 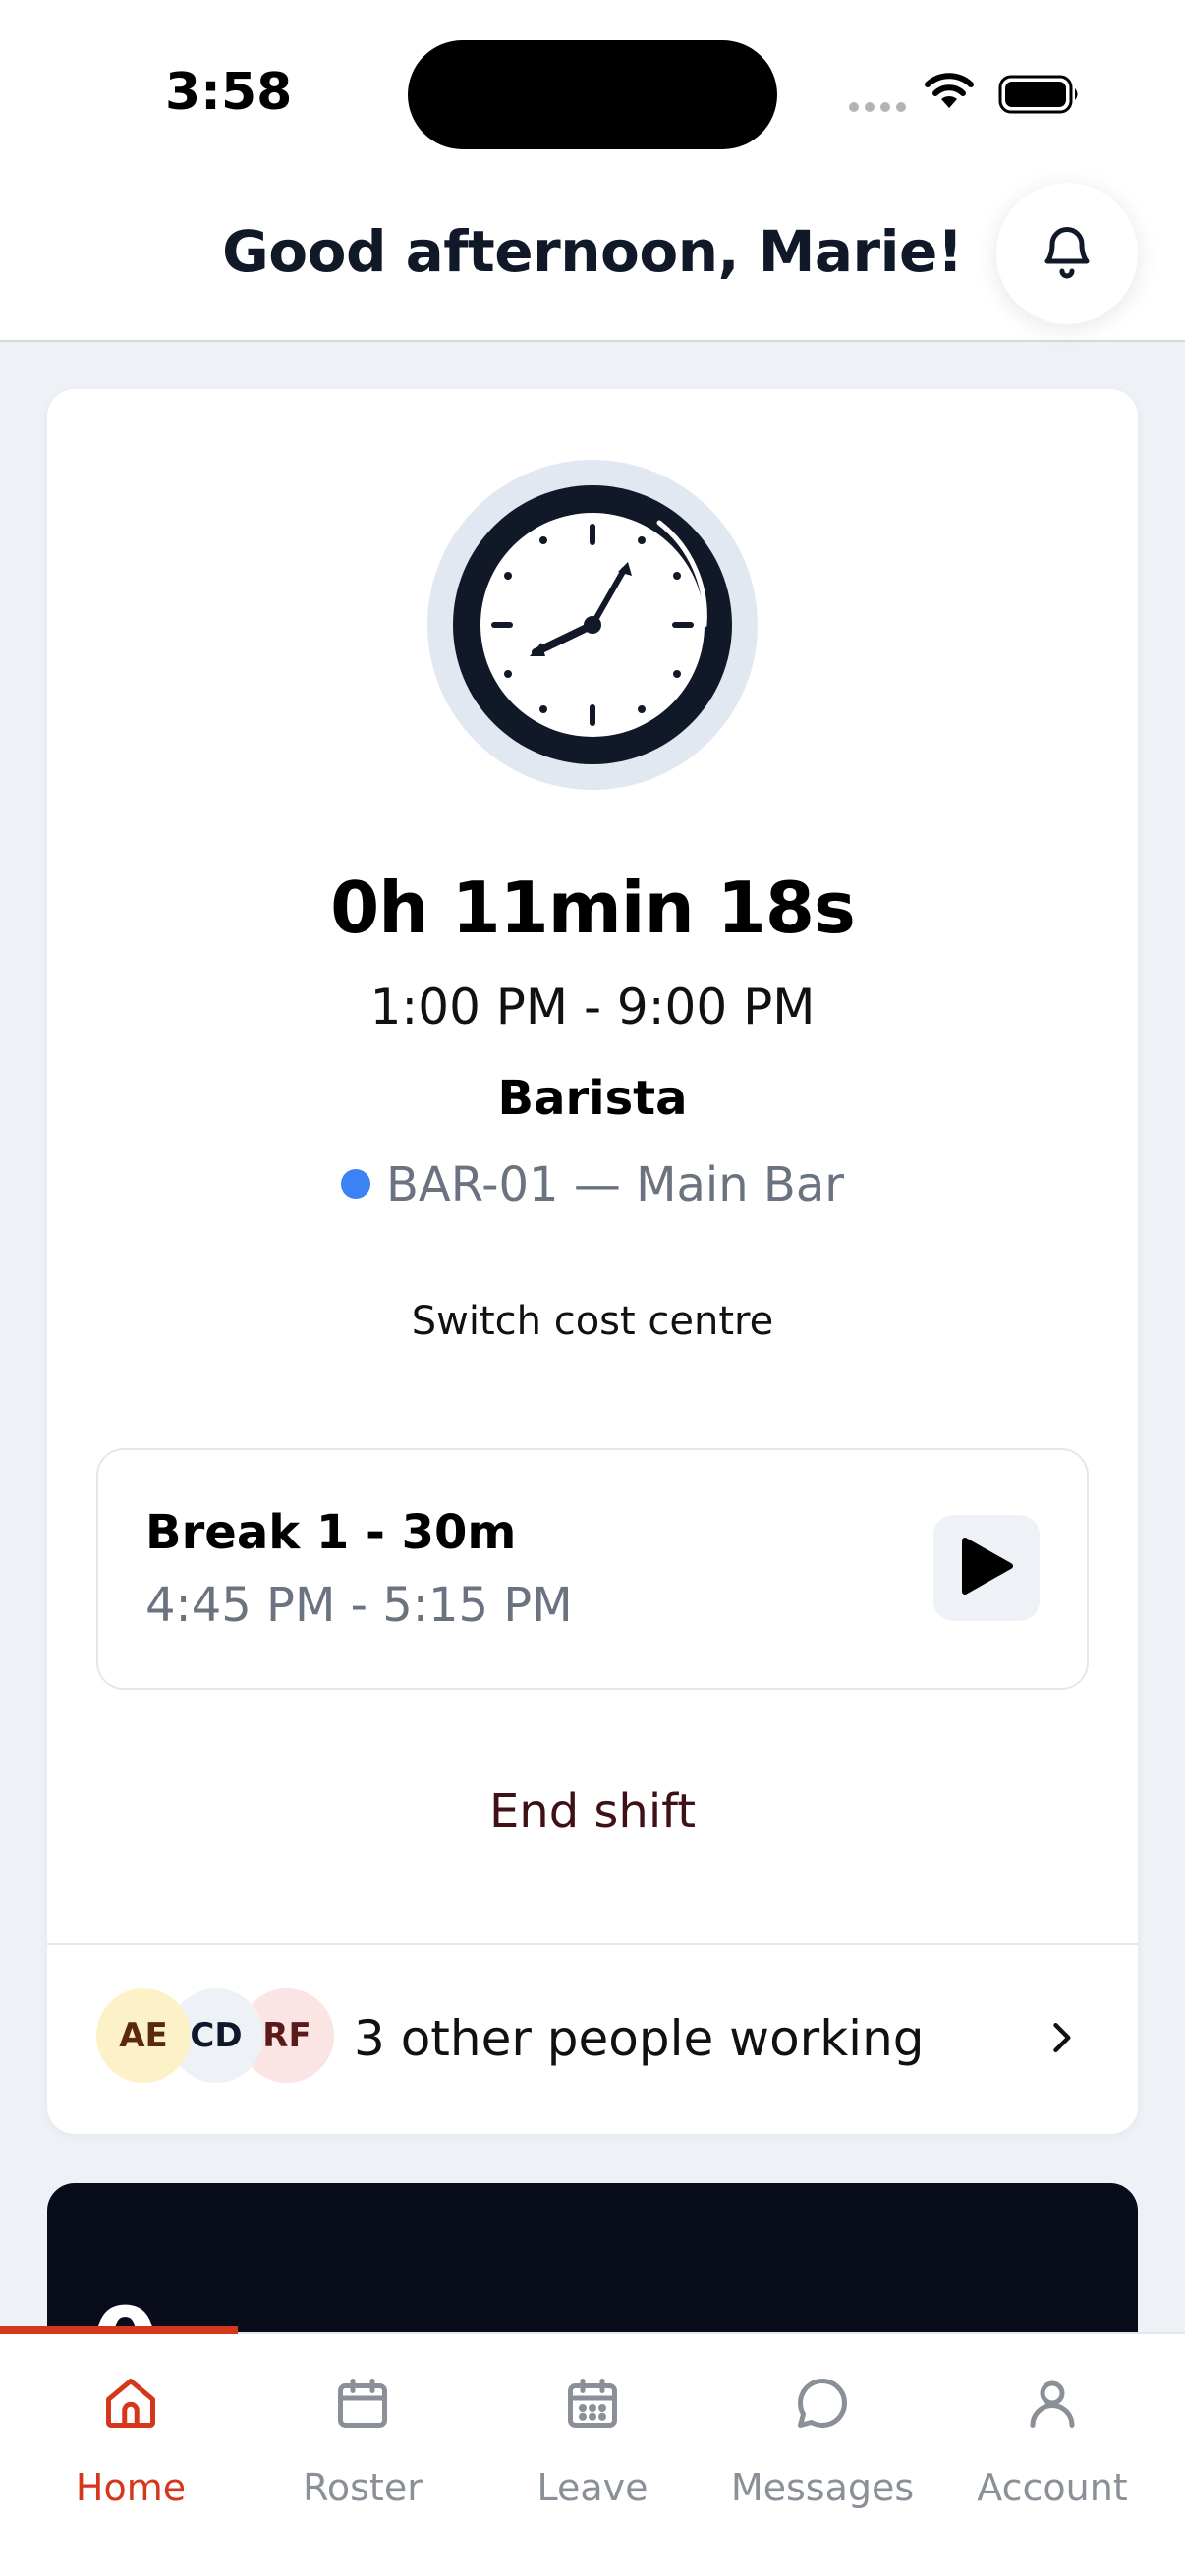 I want to click on avatar: AE, so click(x=144, y=2035).